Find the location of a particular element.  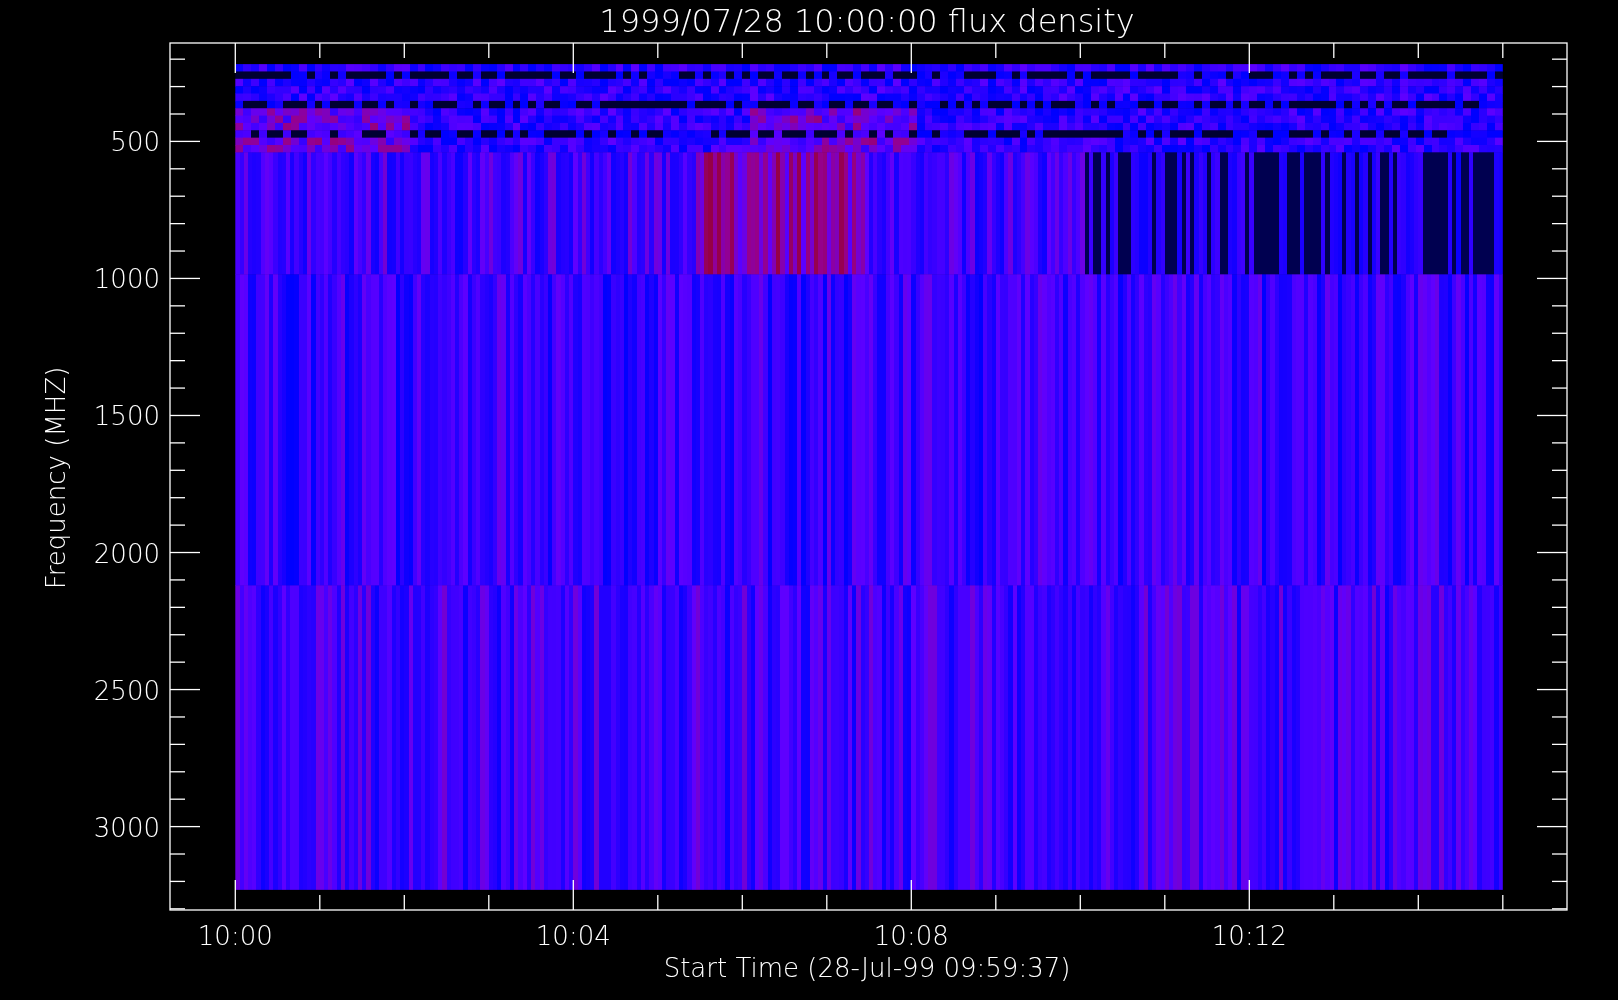

y-axis-label: Frequency (MHZ) is located at coordinates (56, 478).